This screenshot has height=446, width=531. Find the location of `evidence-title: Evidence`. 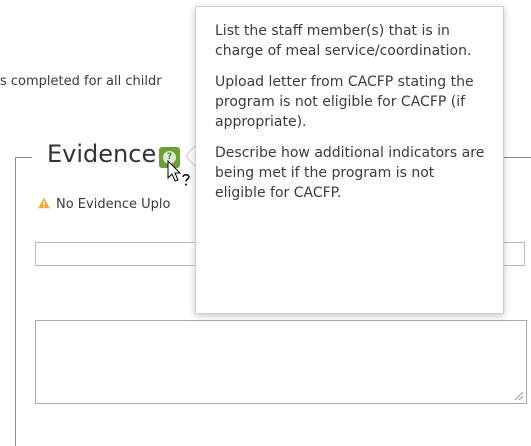

evidence-title: Evidence is located at coordinates (102, 154).